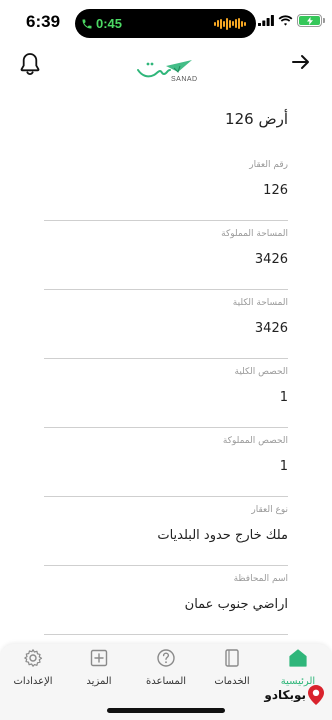 The width and height of the screenshot is (332, 720). What do you see at coordinates (230, 23) in the screenshot?
I see `audio-waveform-icon` at bounding box center [230, 23].